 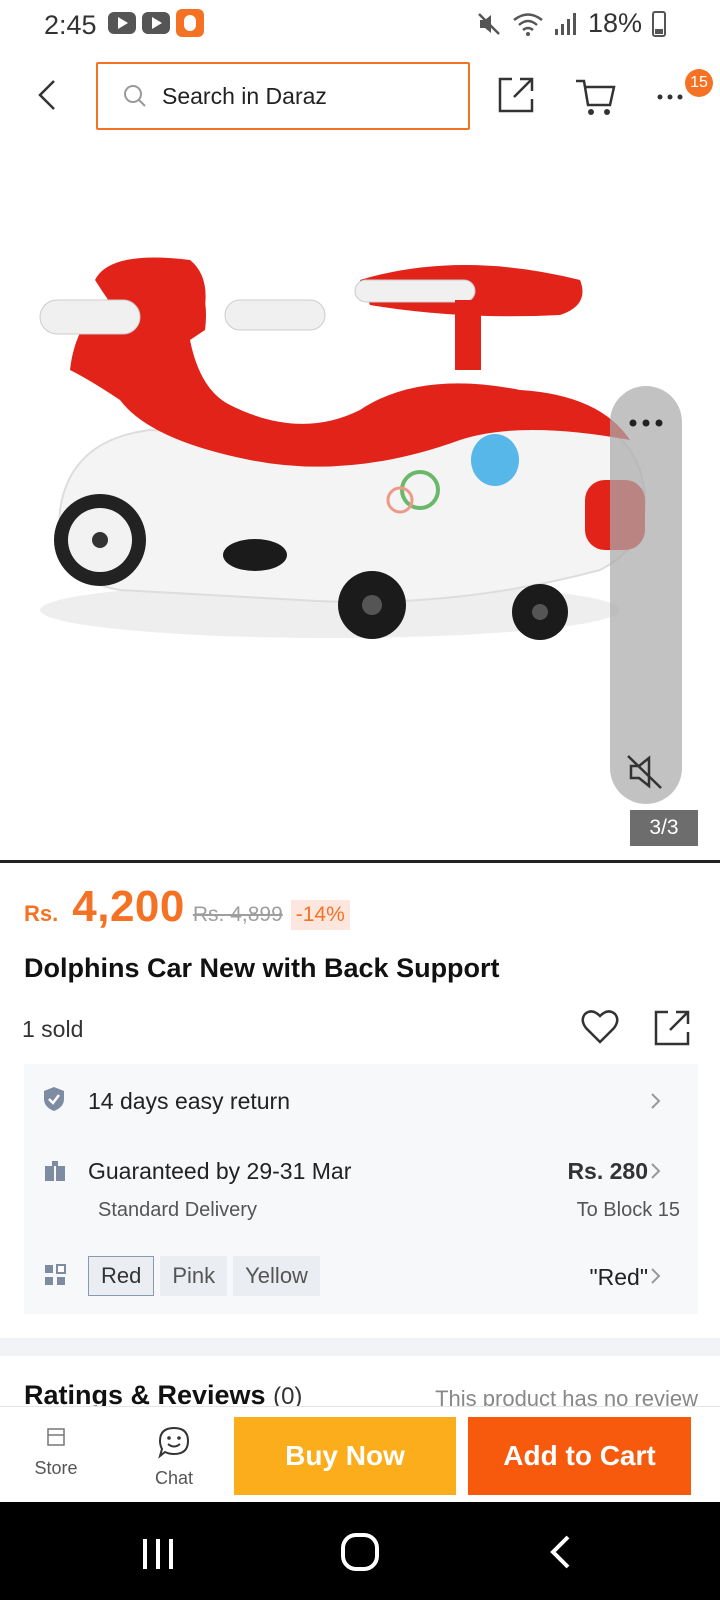 I want to click on variant-grid-icon, so click(x=55, y=1274).